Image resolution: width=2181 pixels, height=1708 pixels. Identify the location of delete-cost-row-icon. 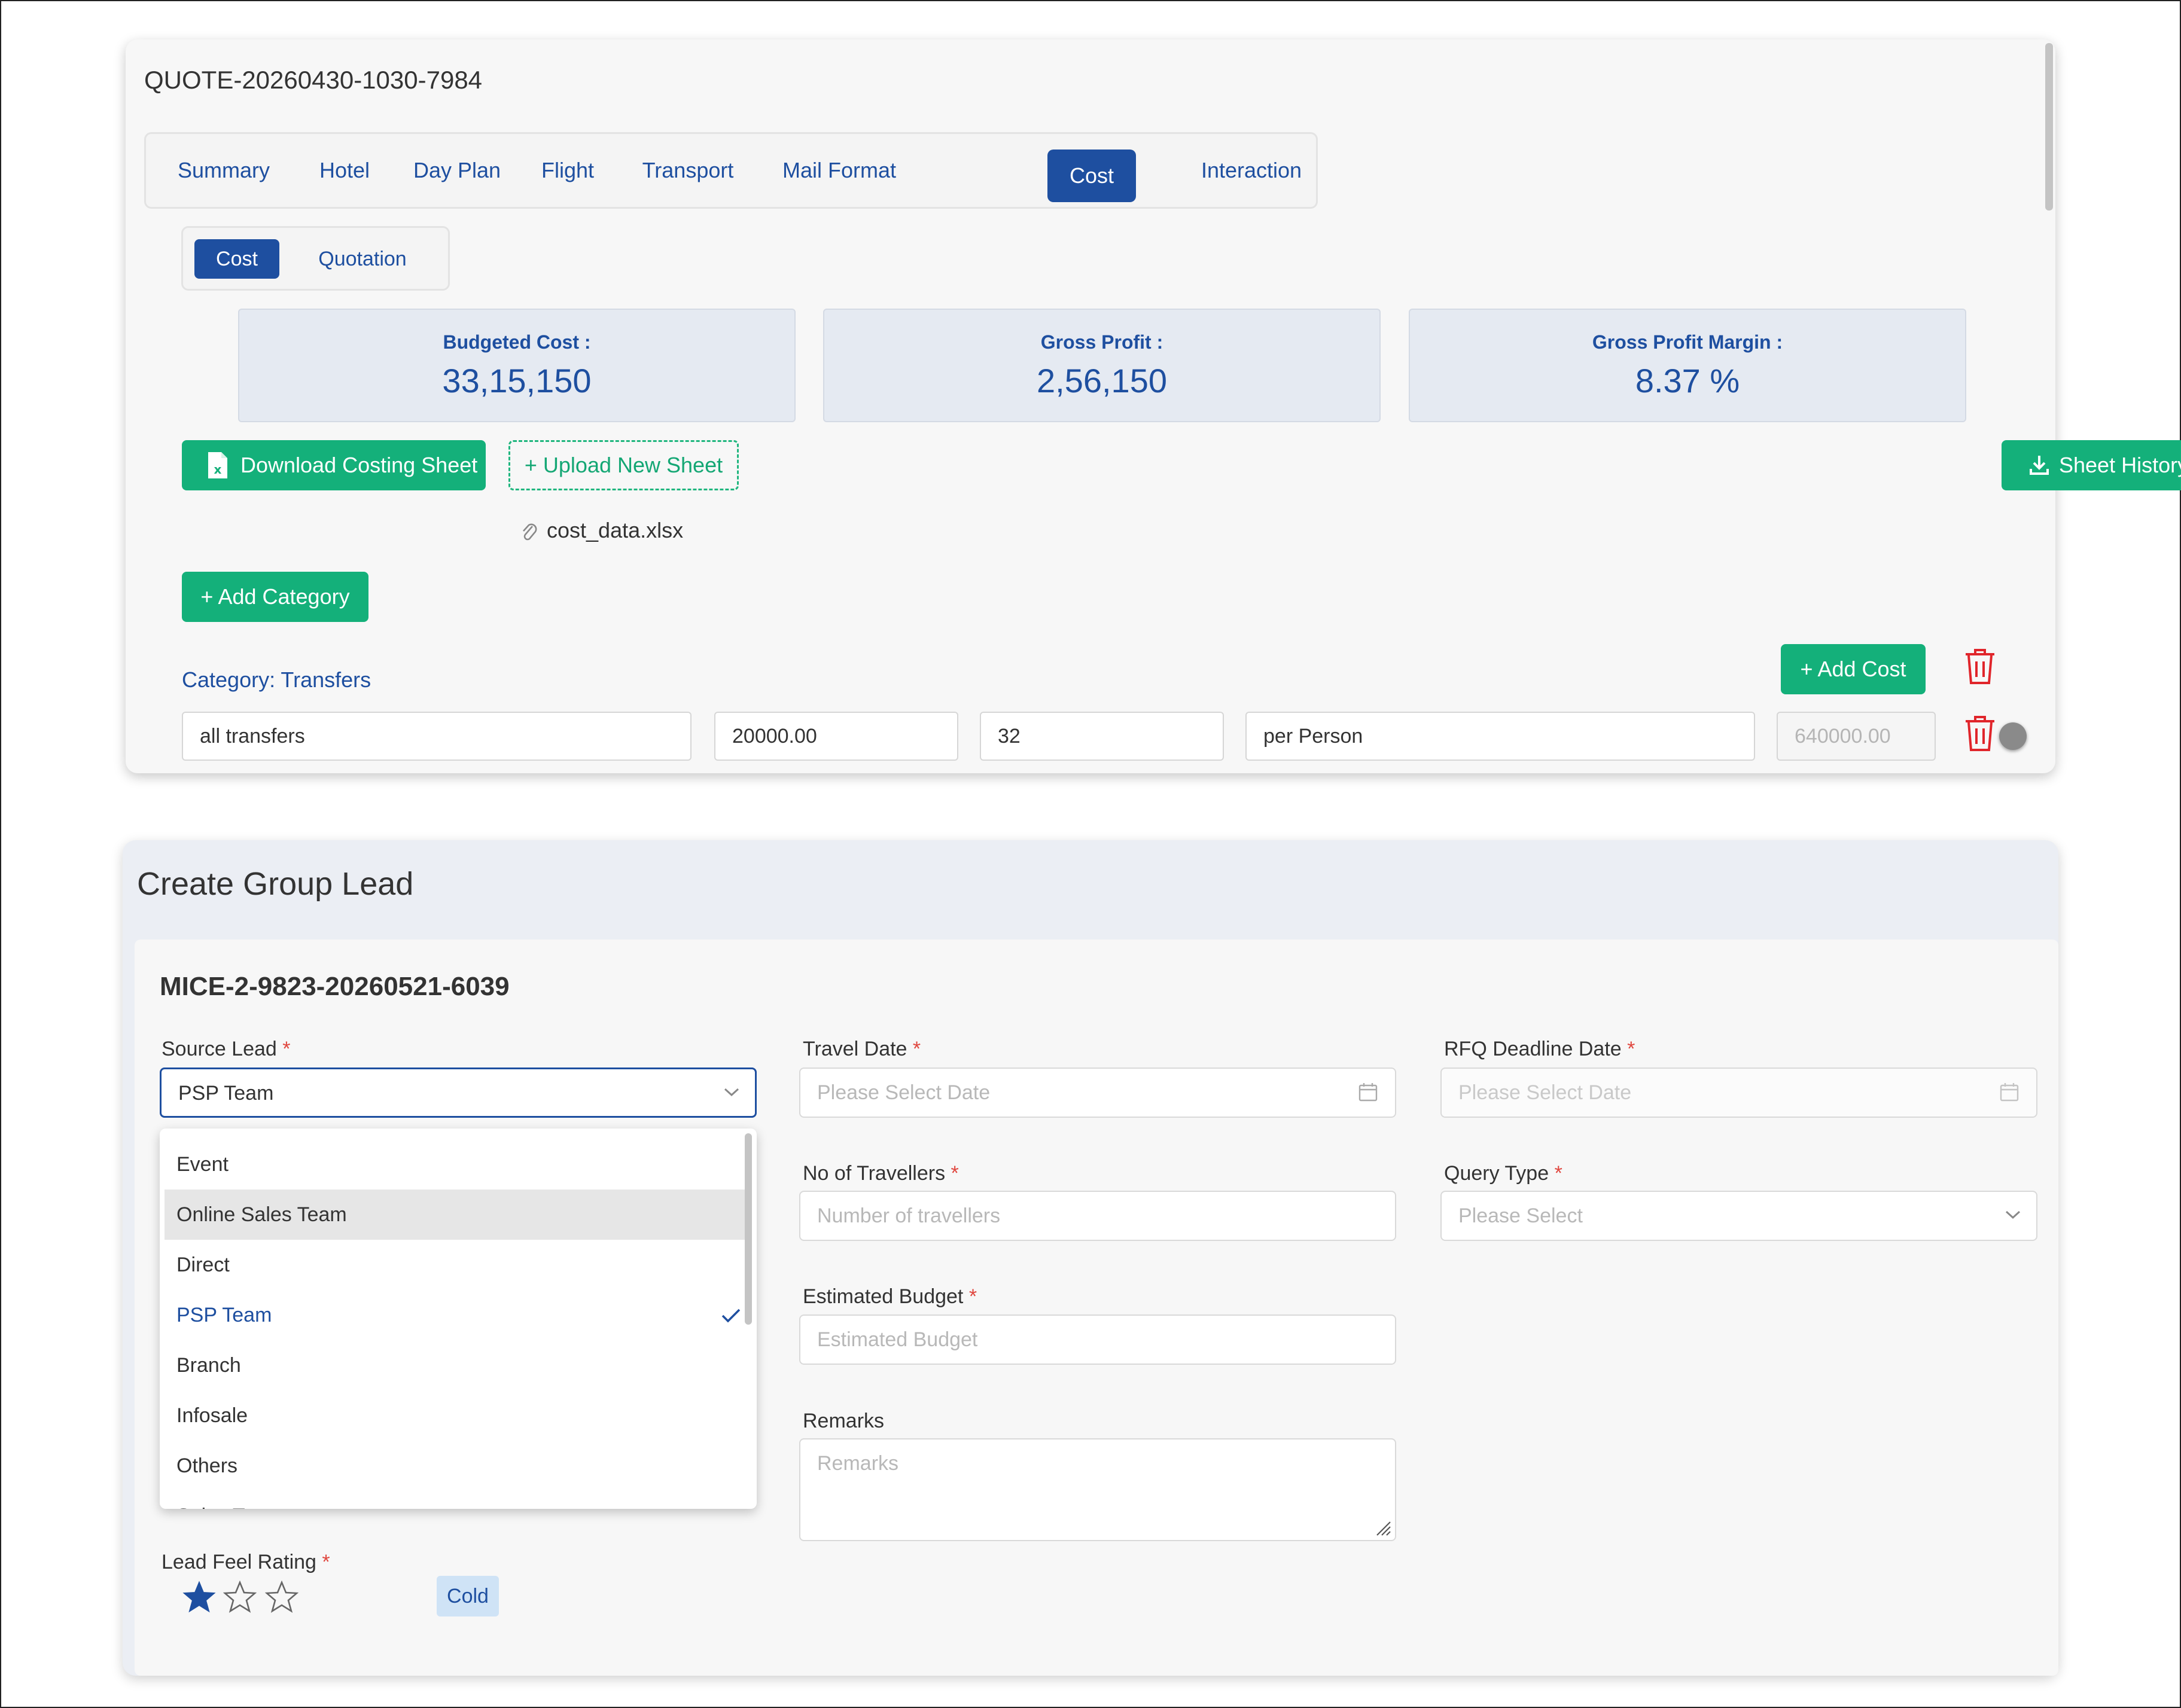
(1980, 733).